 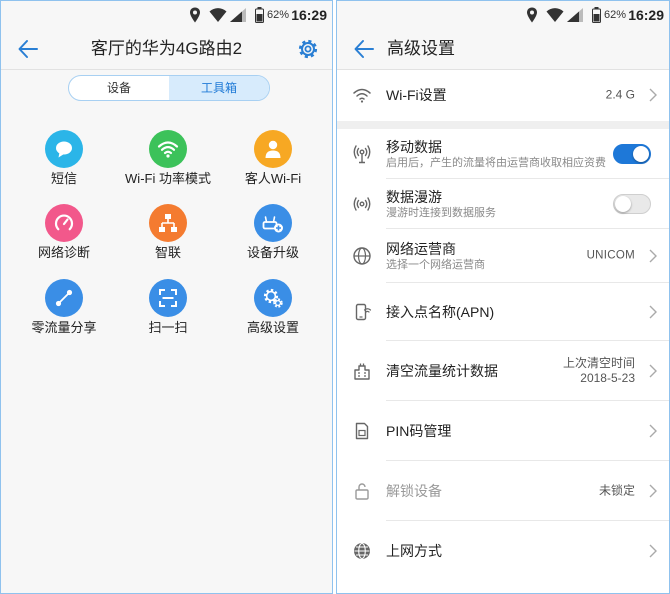 I want to click on row-clear-traffic-stats: 清空流量统计数据 上次清空时间 2018-5-23, so click(x=503, y=371).